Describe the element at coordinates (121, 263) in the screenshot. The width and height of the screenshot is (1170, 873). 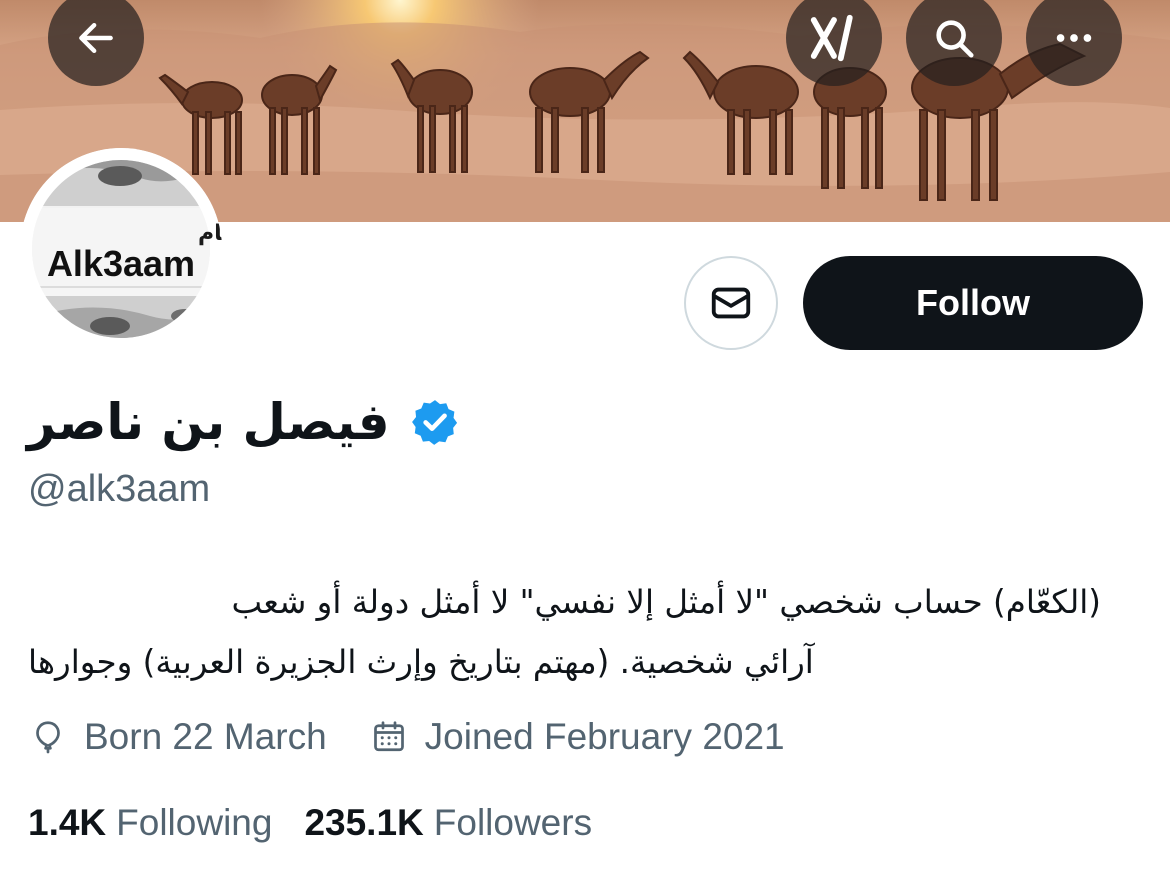
I see `avatar-brand-latin: Alk3aam` at that location.